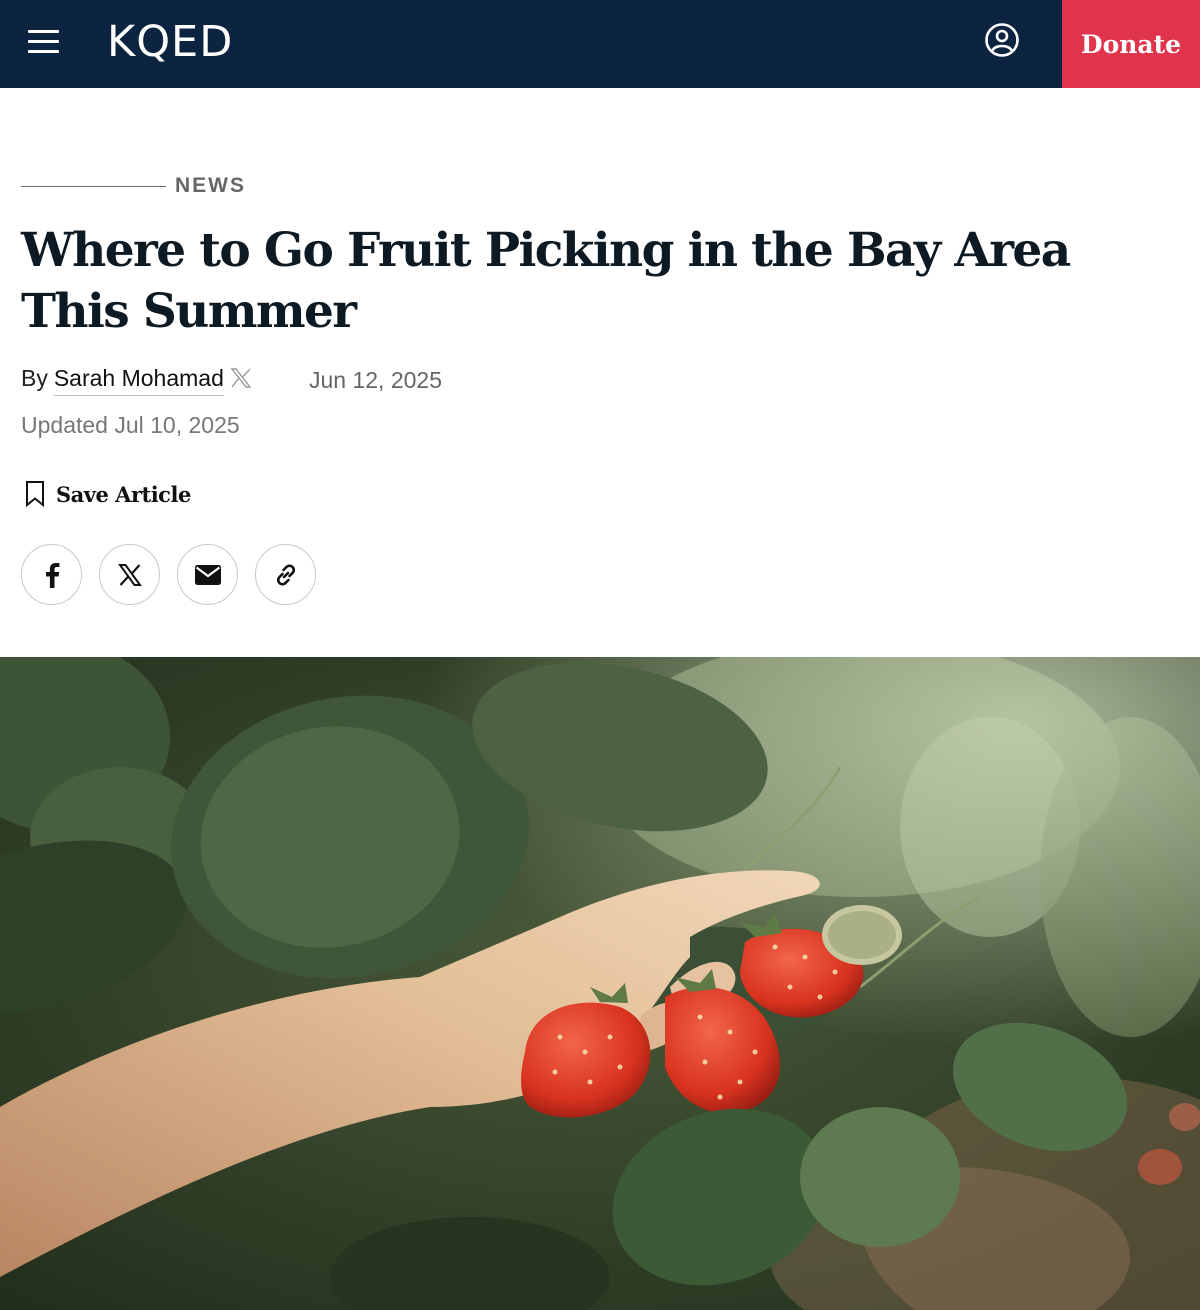 The height and width of the screenshot is (1310, 1200). Describe the element at coordinates (44, 42) in the screenshot. I see `hamburger-menu-icon` at that location.